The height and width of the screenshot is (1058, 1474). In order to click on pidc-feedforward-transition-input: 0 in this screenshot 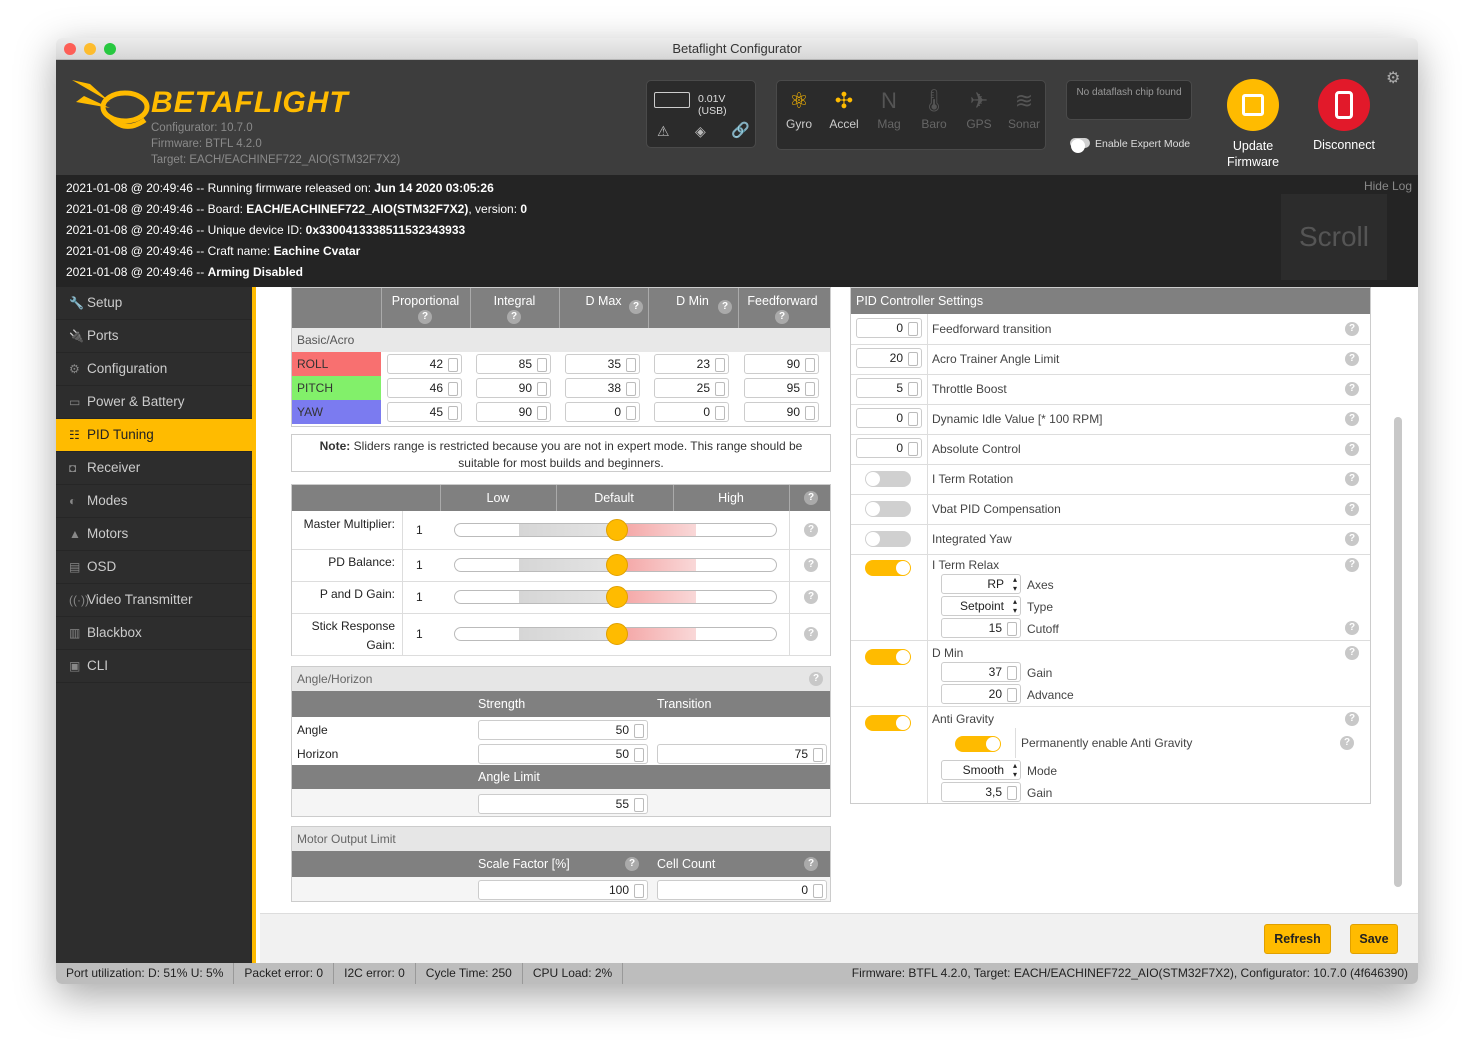, I will do `click(889, 328)`.